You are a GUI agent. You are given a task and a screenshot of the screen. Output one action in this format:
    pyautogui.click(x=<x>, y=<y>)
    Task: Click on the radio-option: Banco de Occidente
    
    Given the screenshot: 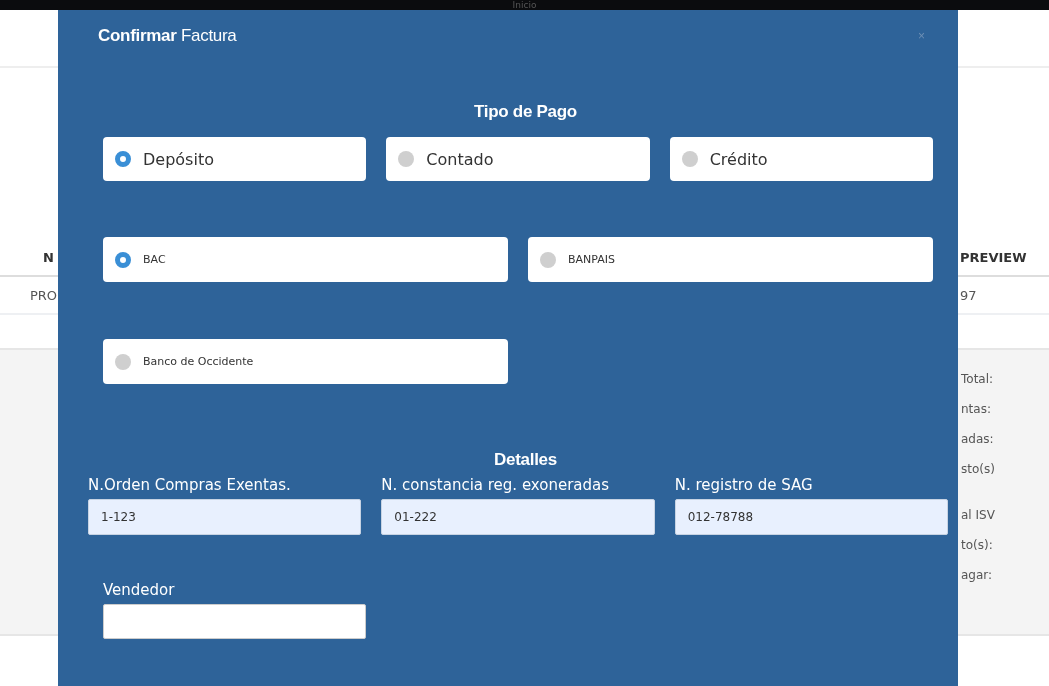 What is the action you would take?
    pyautogui.click(x=305, y=361)
    